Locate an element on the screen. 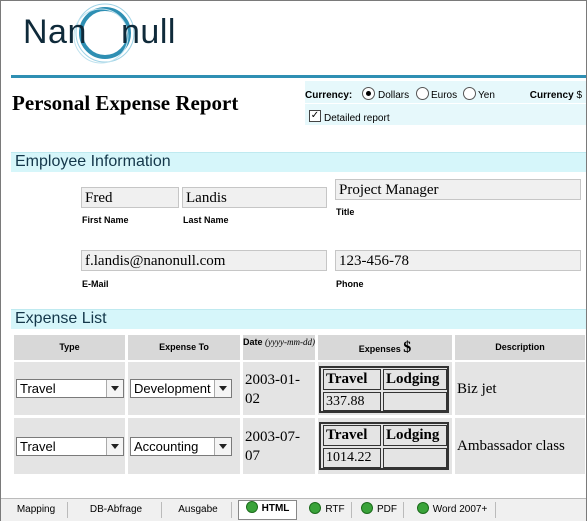 The width and height of the screenshot is (587, 521). first-name-label: First Name is located at coordinates (105, 220).